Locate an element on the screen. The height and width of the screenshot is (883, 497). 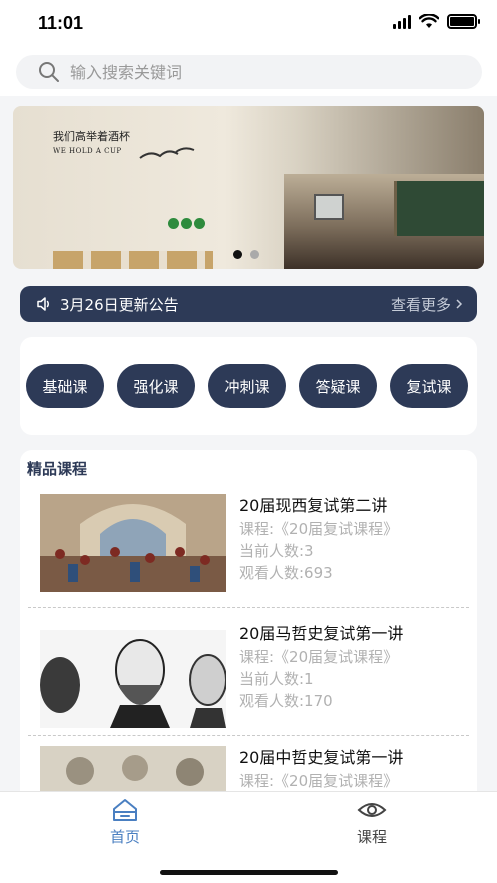
books-decoration is located at coordinates (133, 260).